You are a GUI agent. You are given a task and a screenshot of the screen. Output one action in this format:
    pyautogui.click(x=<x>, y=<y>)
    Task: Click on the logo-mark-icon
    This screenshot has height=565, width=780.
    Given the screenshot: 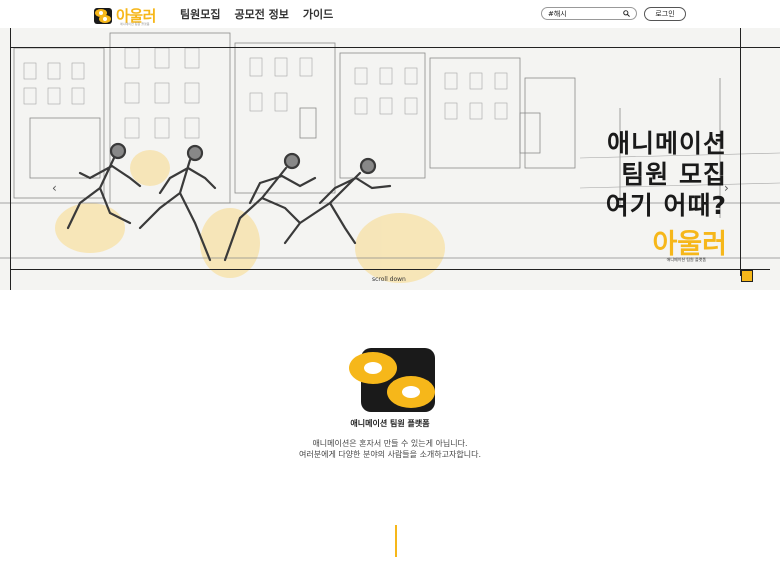 What is the action you would take?
    pyautogui.click(x=103, y=15)
    